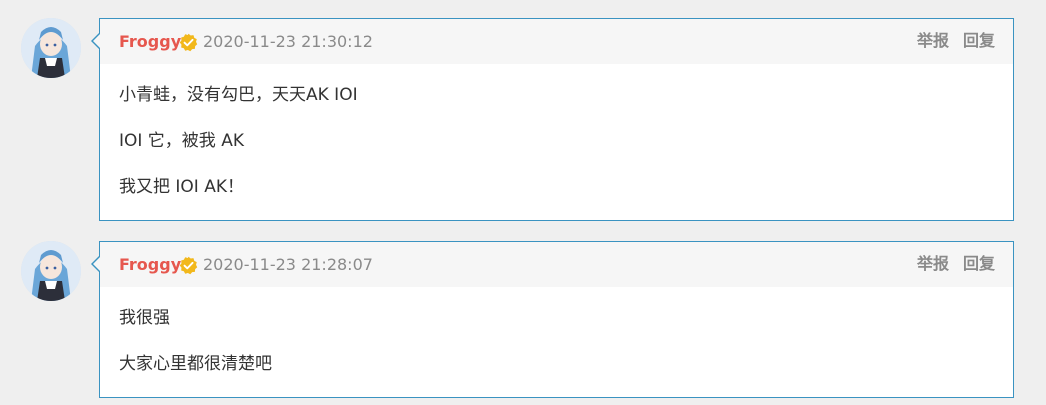 The image size is (1046, 405). Describe the element at coordinates (144, 318) in the screenshot. I see `comment-line: 我很强` at that location.